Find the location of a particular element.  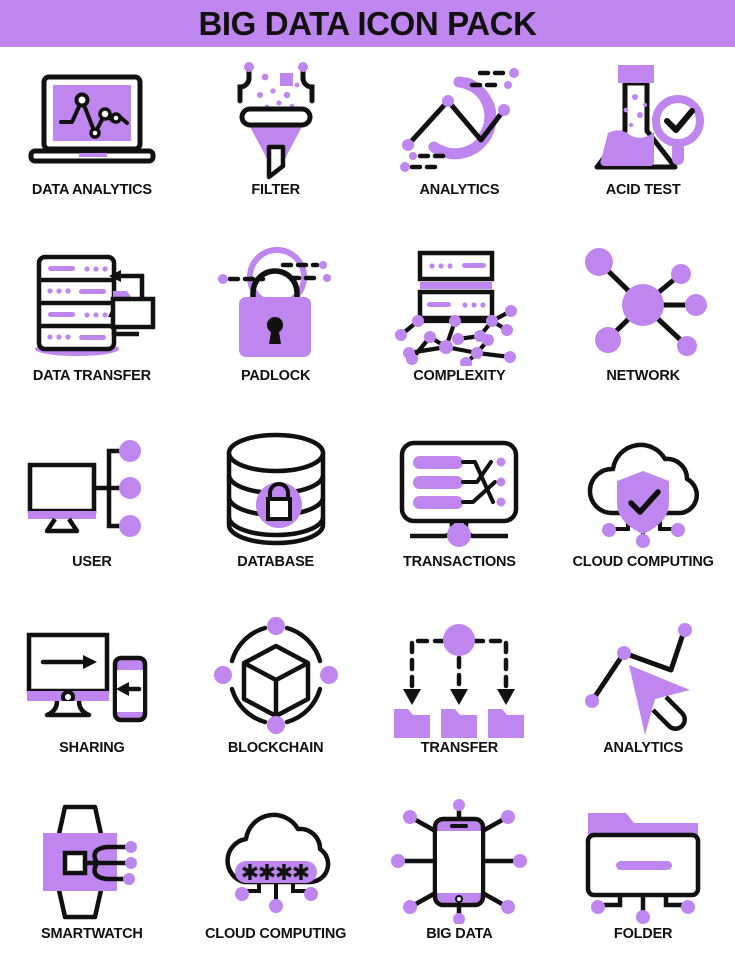

server-rack-folder-arrows-icon is located at coordinates (95, 305).